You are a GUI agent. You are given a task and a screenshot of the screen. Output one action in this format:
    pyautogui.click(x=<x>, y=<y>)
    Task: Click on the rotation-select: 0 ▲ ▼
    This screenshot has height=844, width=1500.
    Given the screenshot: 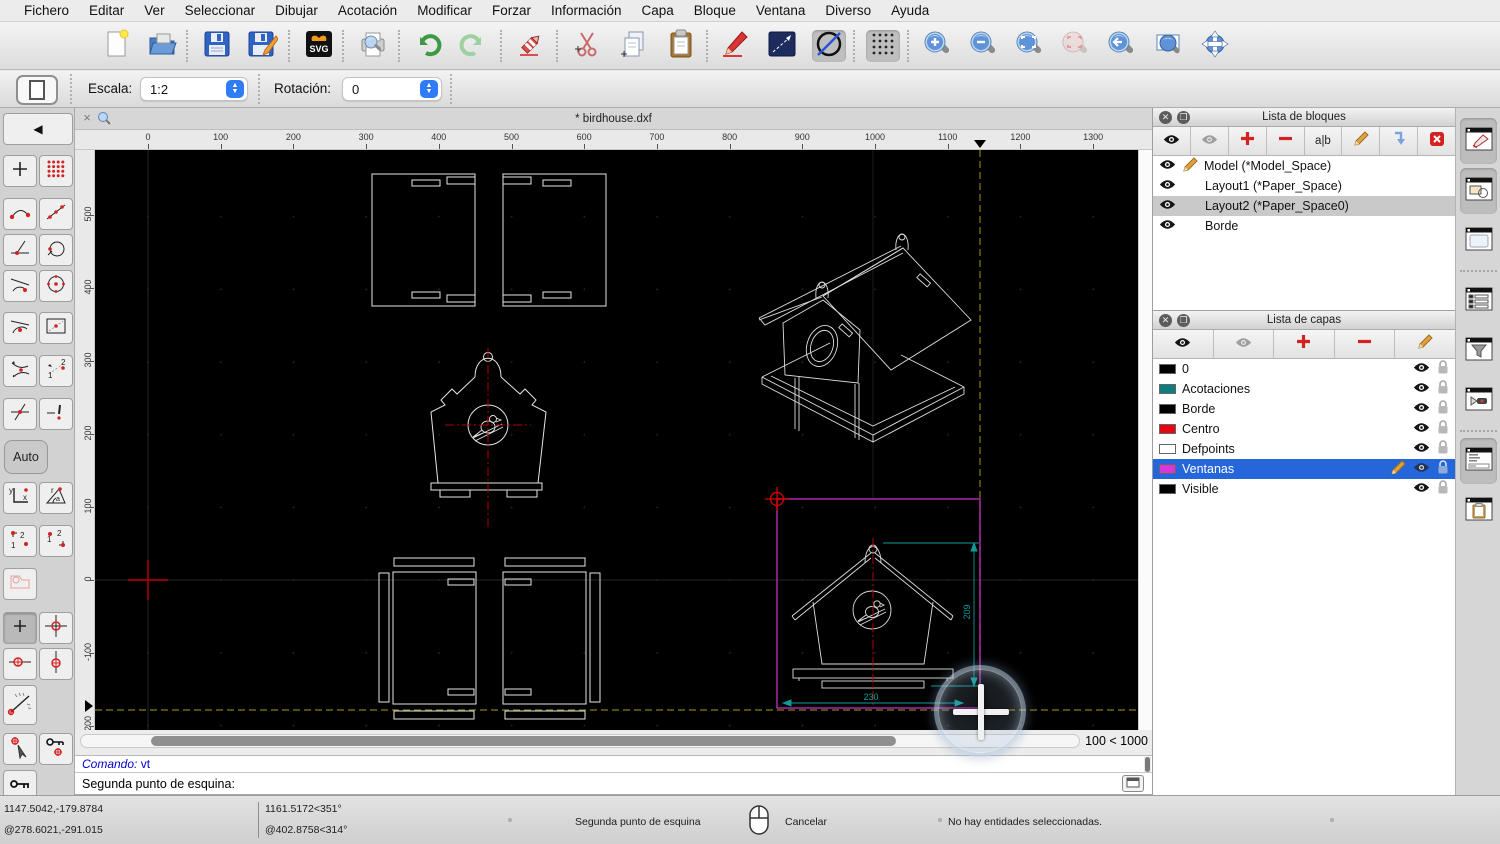 What is the action you would take?
    pyautogui.click(x=392, y=89)
    